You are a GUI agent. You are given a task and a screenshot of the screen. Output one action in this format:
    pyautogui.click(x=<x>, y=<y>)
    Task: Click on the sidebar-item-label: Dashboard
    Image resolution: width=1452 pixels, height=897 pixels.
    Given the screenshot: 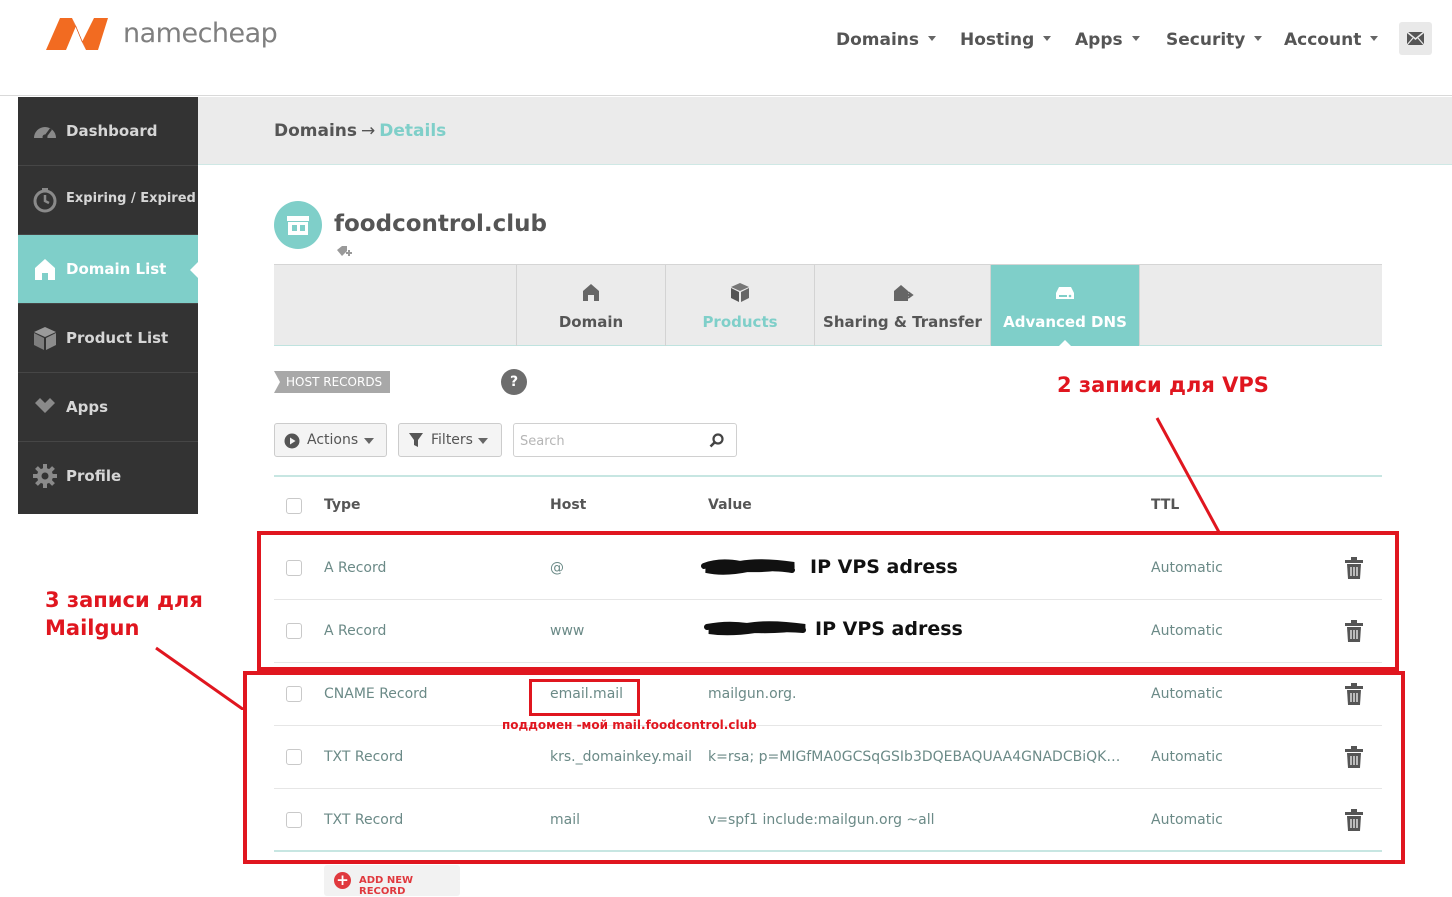 What is the action you would take?
    pyautogui.click(x=112, y=131)
    